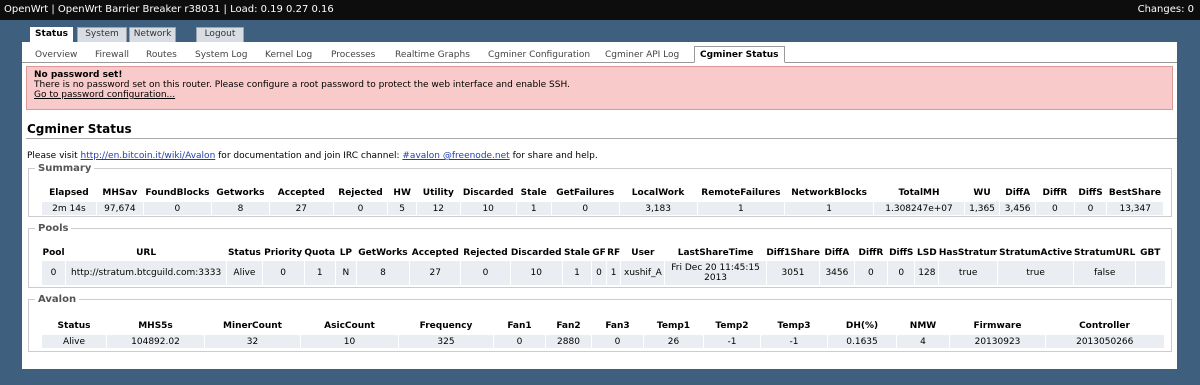 The image size is (1200, 385). I want to click on summary-cell: 97,674, so click(119, 208).